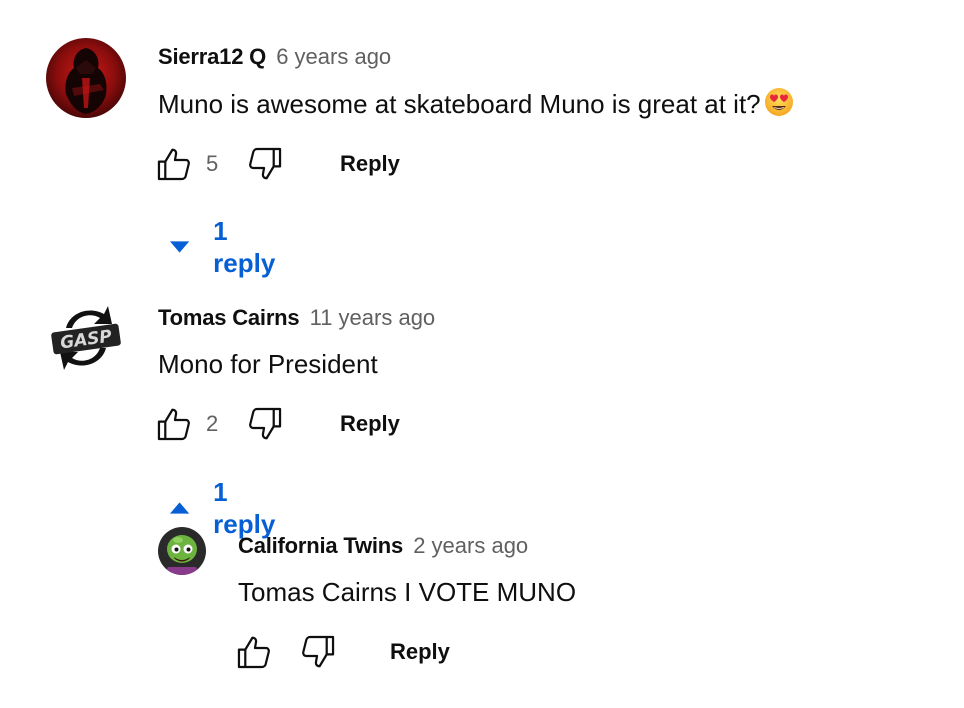  What do you see at coordinates (470, 545) in the screenshot?
I see `timestamp: 2 years ago` at bounding box center [470, 545].